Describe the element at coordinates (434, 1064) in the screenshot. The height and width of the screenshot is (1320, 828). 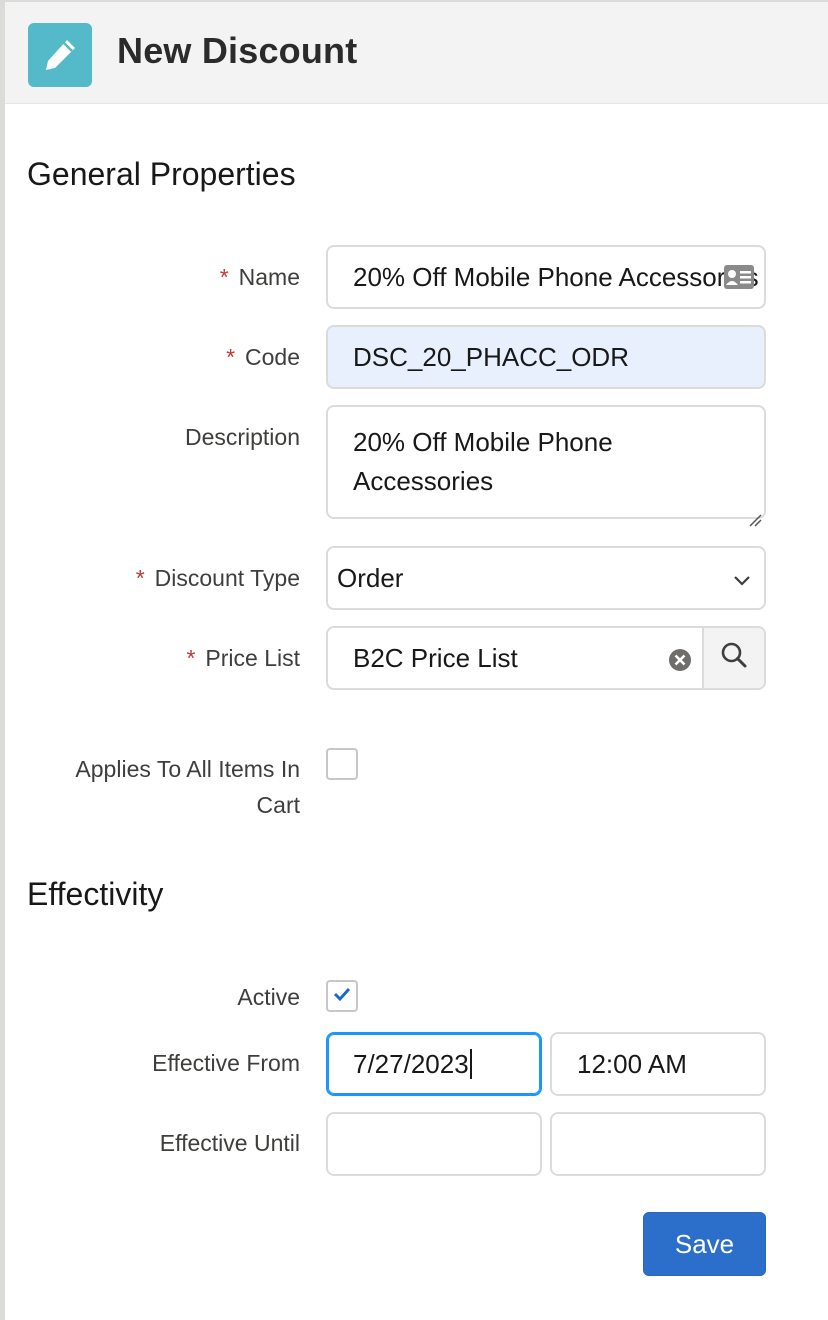
I see `effective-from-date-input: 7/27/2023` at that location.